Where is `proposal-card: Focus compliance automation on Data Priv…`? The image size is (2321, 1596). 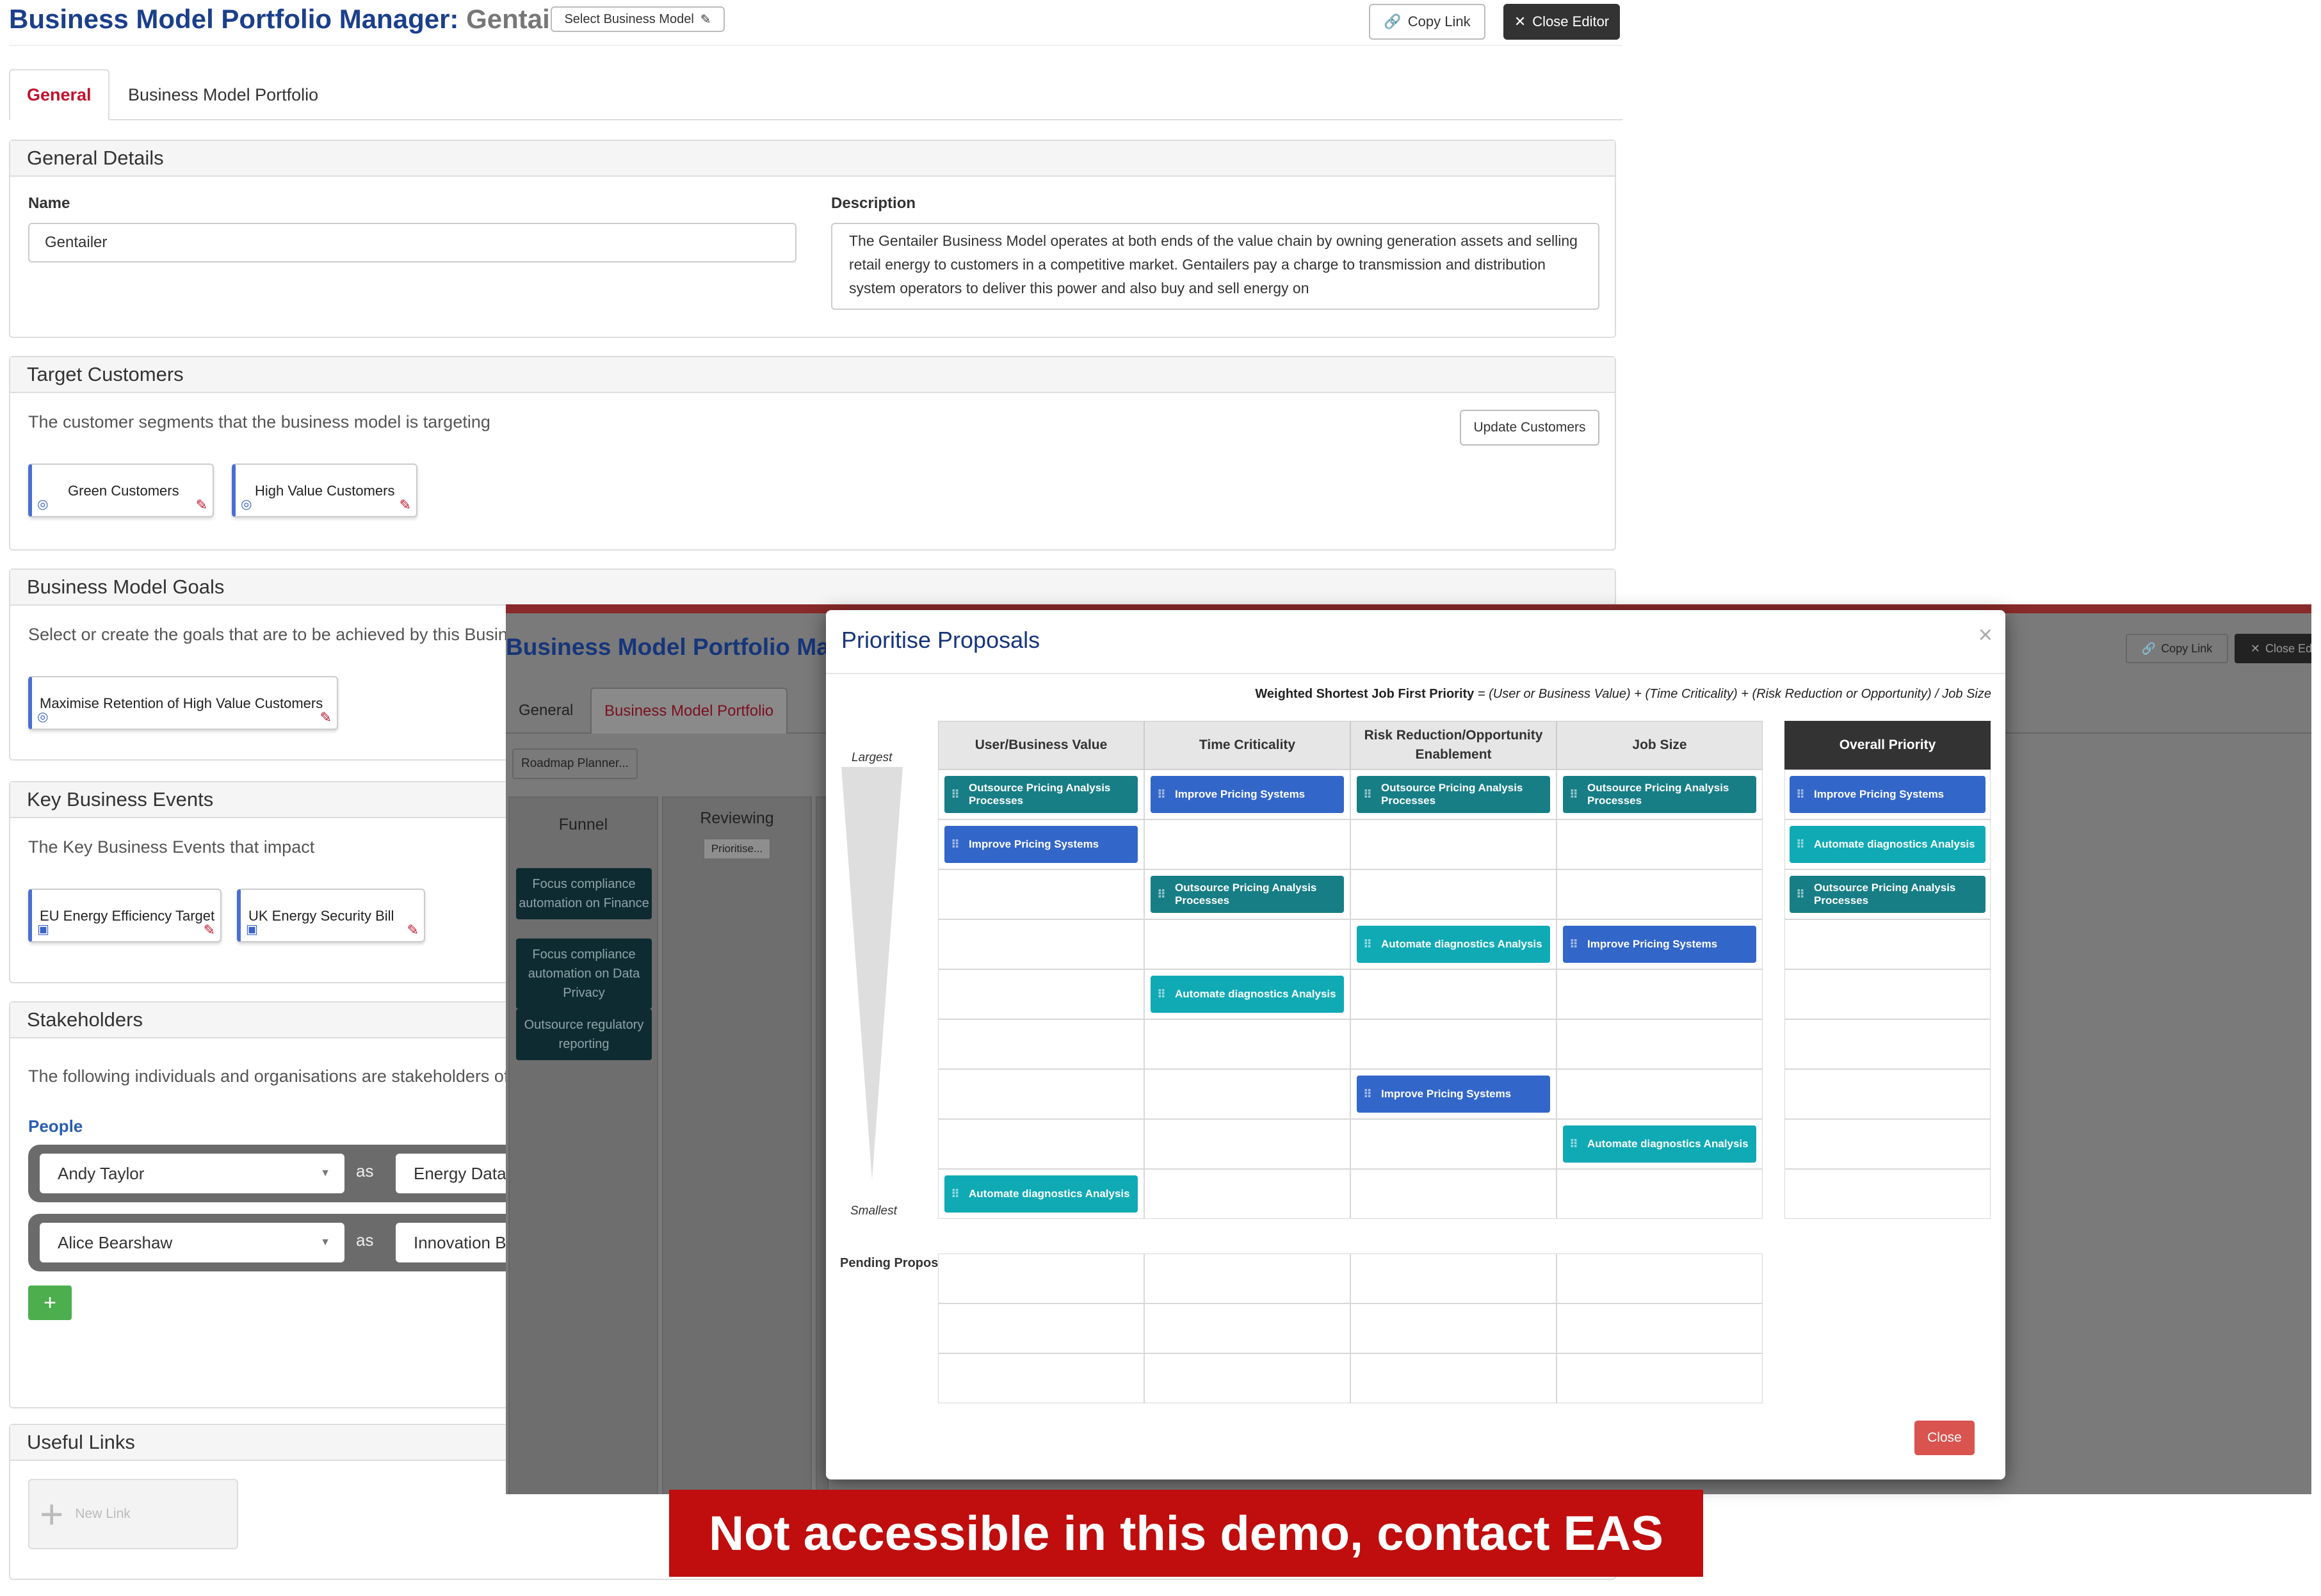
proposal-card: Focus compliance automation on Data Priv… is located at coordinates (584, 974).